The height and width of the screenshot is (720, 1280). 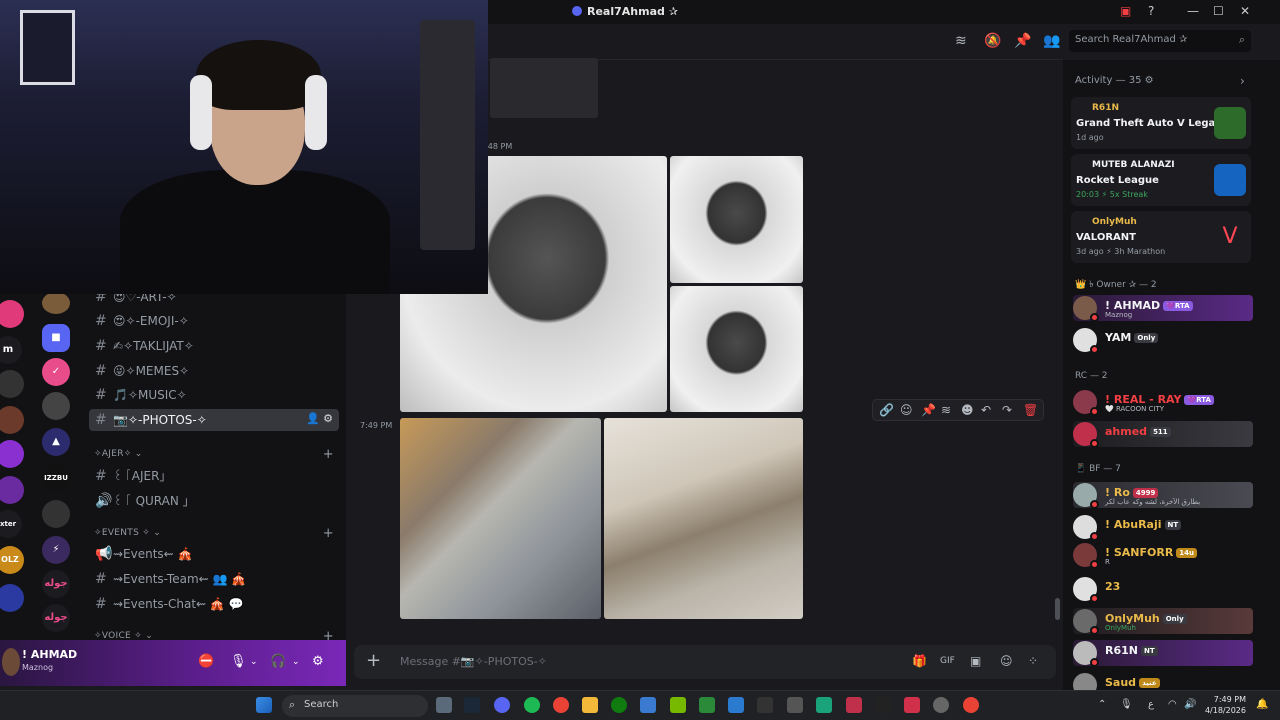 What do you see at coordinates (355, 706) in the screenshot?
I see `taskbar-search: ⌕ Search` at bounding box center [355, 706].